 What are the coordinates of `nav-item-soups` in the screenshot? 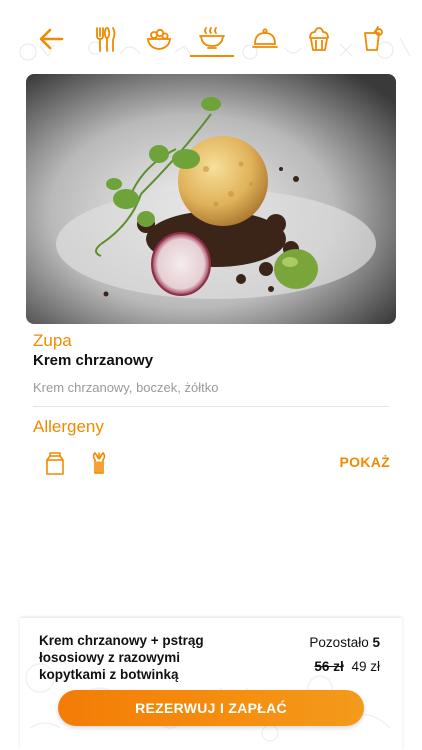 It's located at (212, 39).